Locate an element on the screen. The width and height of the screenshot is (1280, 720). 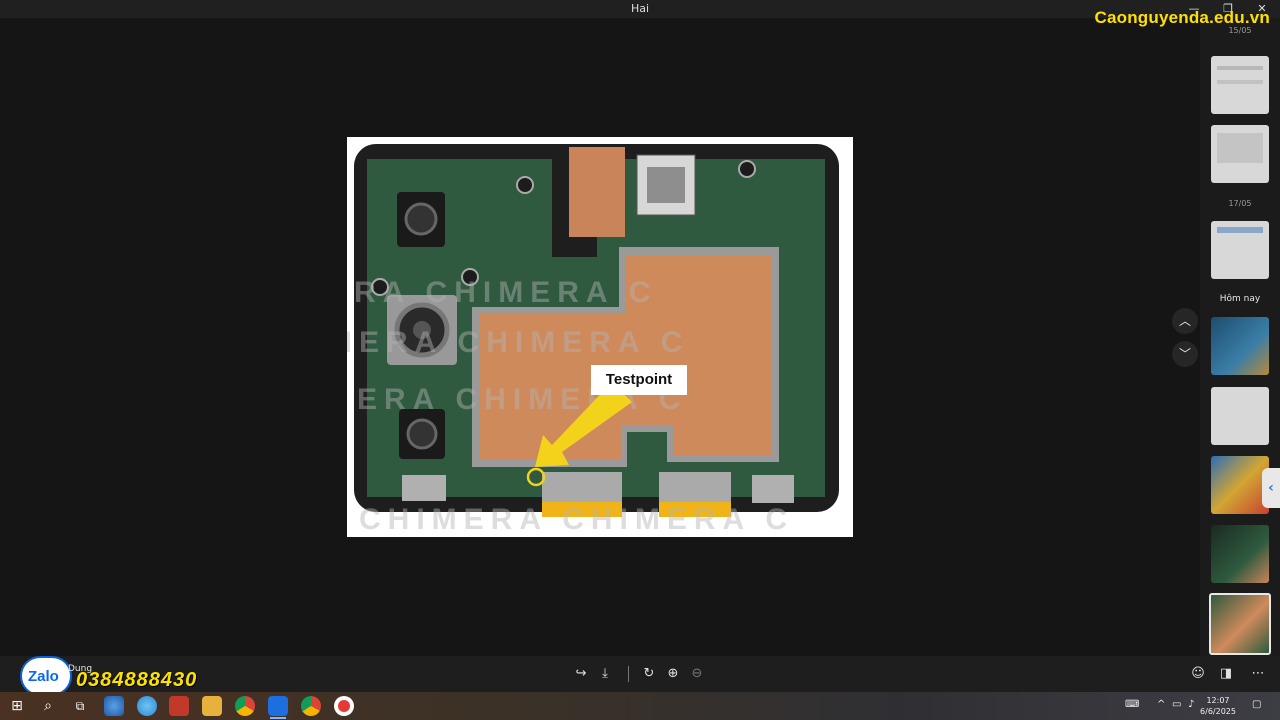
window-titlebar: Hai — ❐ ✕ is located at coordinates (640, 9).